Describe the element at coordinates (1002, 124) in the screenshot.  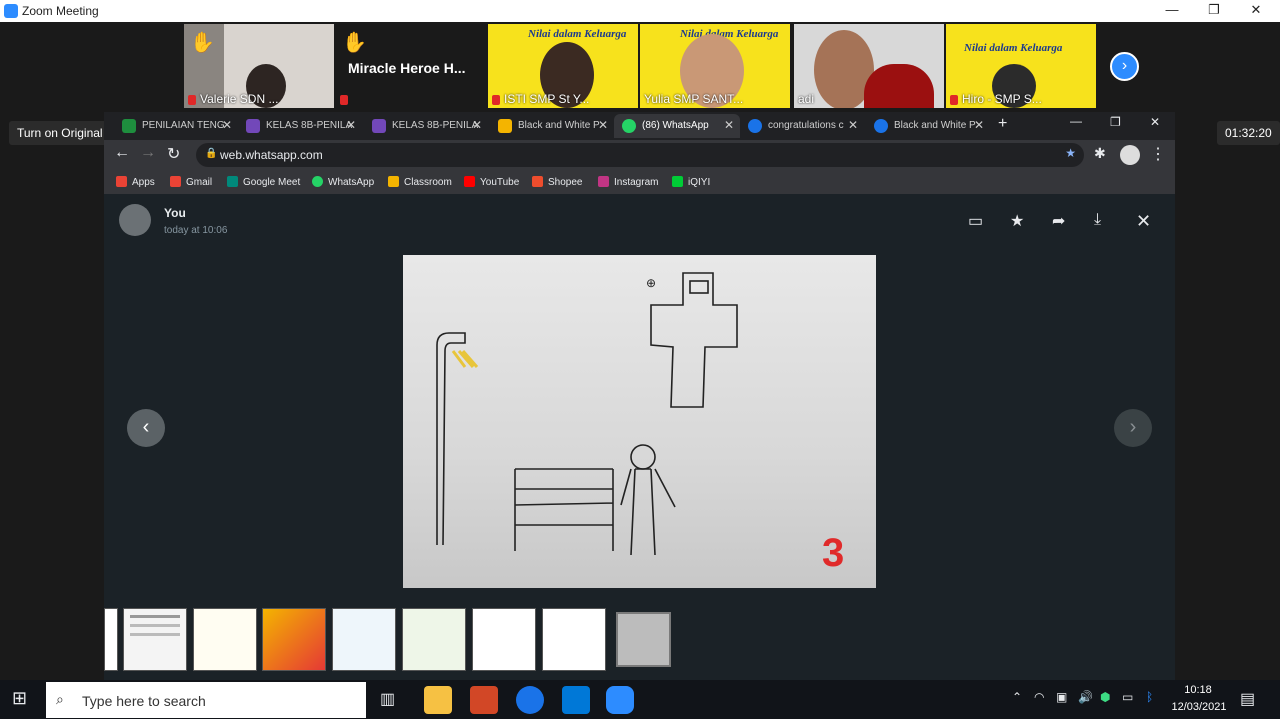
I see `new-tab-button: +` at that location.